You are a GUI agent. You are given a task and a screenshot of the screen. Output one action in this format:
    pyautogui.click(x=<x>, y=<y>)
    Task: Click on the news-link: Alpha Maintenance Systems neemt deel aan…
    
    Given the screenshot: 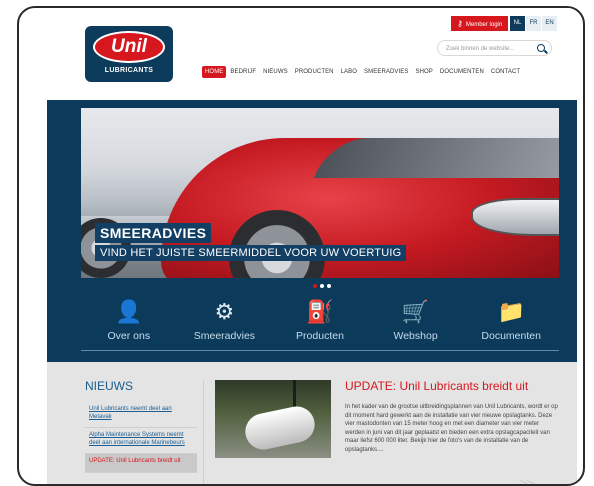 What is the action you would take?
    pyautogui.click(x=141, y=441)
    